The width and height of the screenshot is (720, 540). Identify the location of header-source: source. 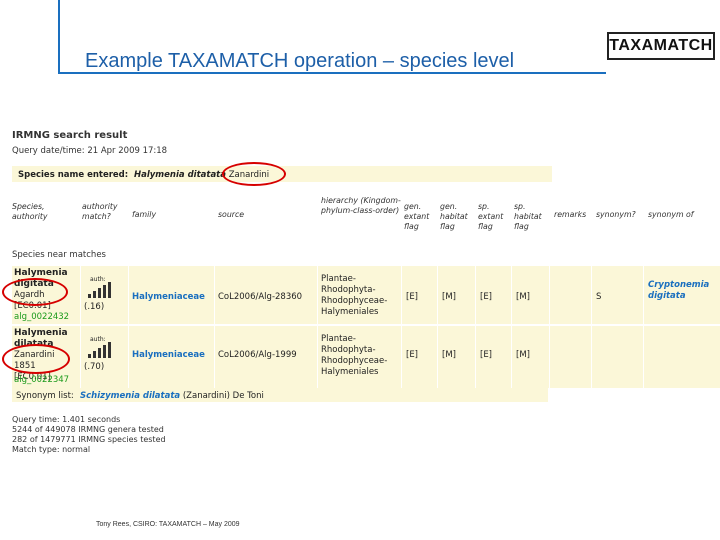
(231, 214).